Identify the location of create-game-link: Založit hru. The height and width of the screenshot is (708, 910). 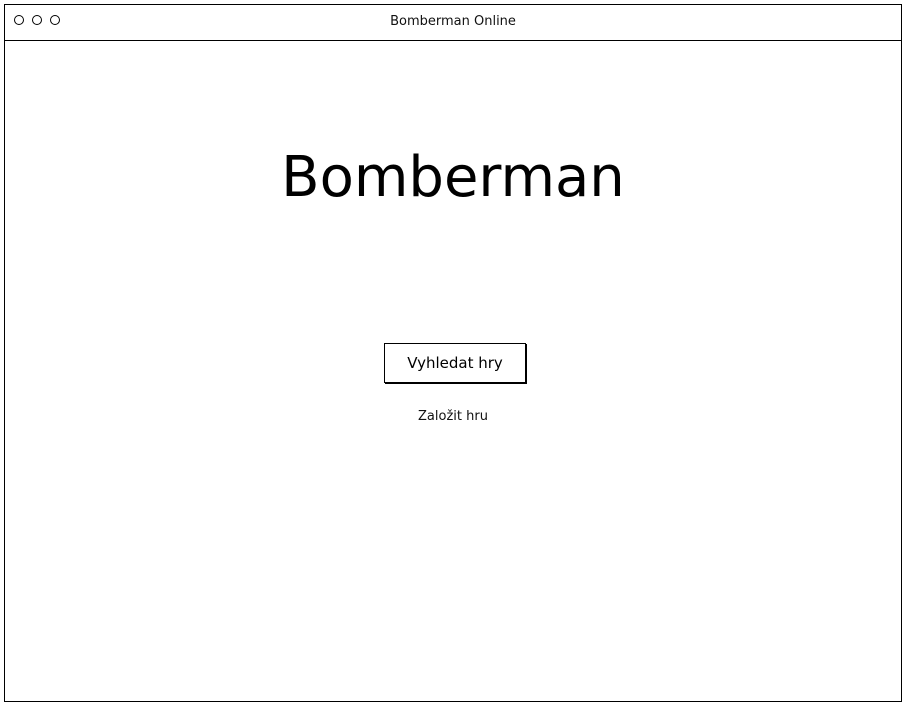
(453, 416).